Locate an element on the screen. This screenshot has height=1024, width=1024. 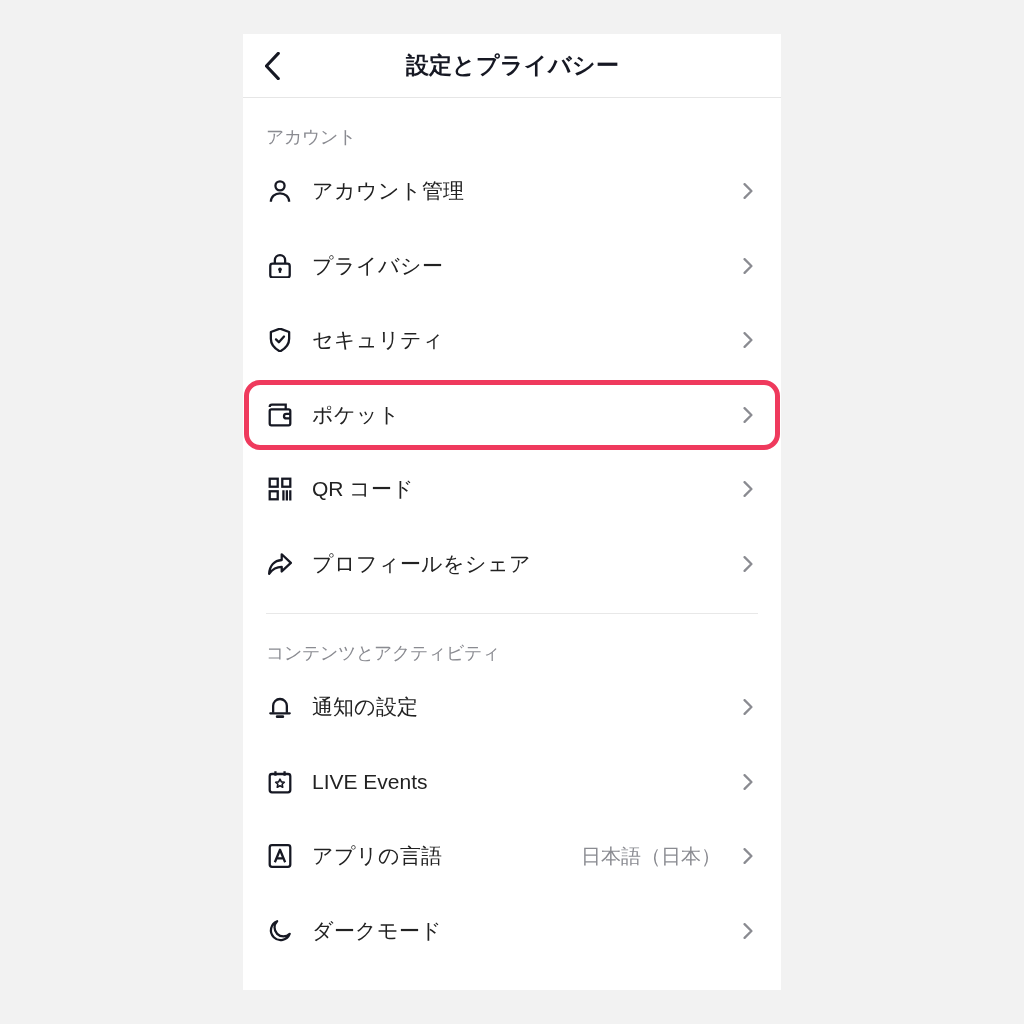
settings-item: アプリの言語 is located at coordinates (377, 856).